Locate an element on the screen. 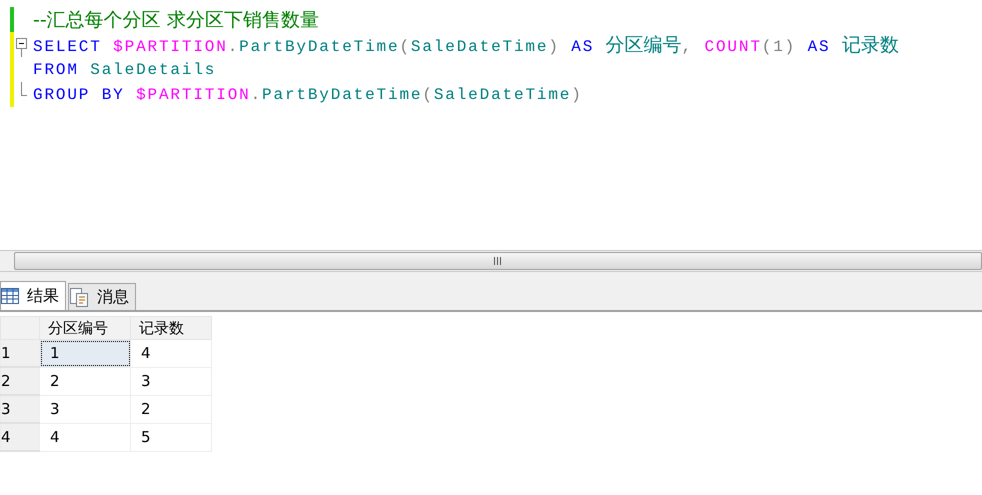 The width and height of the screenshot is (982, 495). grid-icon is located at coordinates (10, 296).